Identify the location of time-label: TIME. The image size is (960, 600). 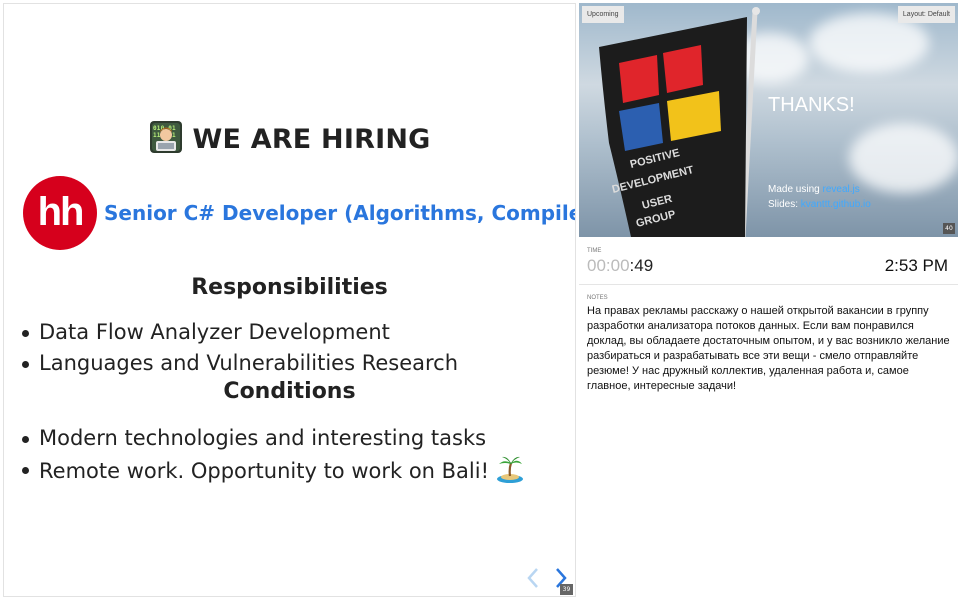
(594, 251).